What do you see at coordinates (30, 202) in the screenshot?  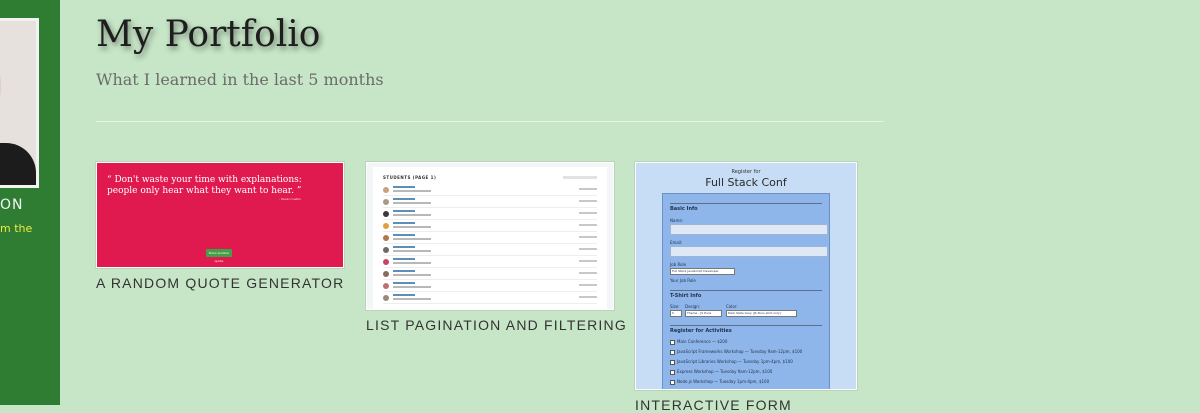 I see `sidebar: ON m the` at bounding box center [30, 202].